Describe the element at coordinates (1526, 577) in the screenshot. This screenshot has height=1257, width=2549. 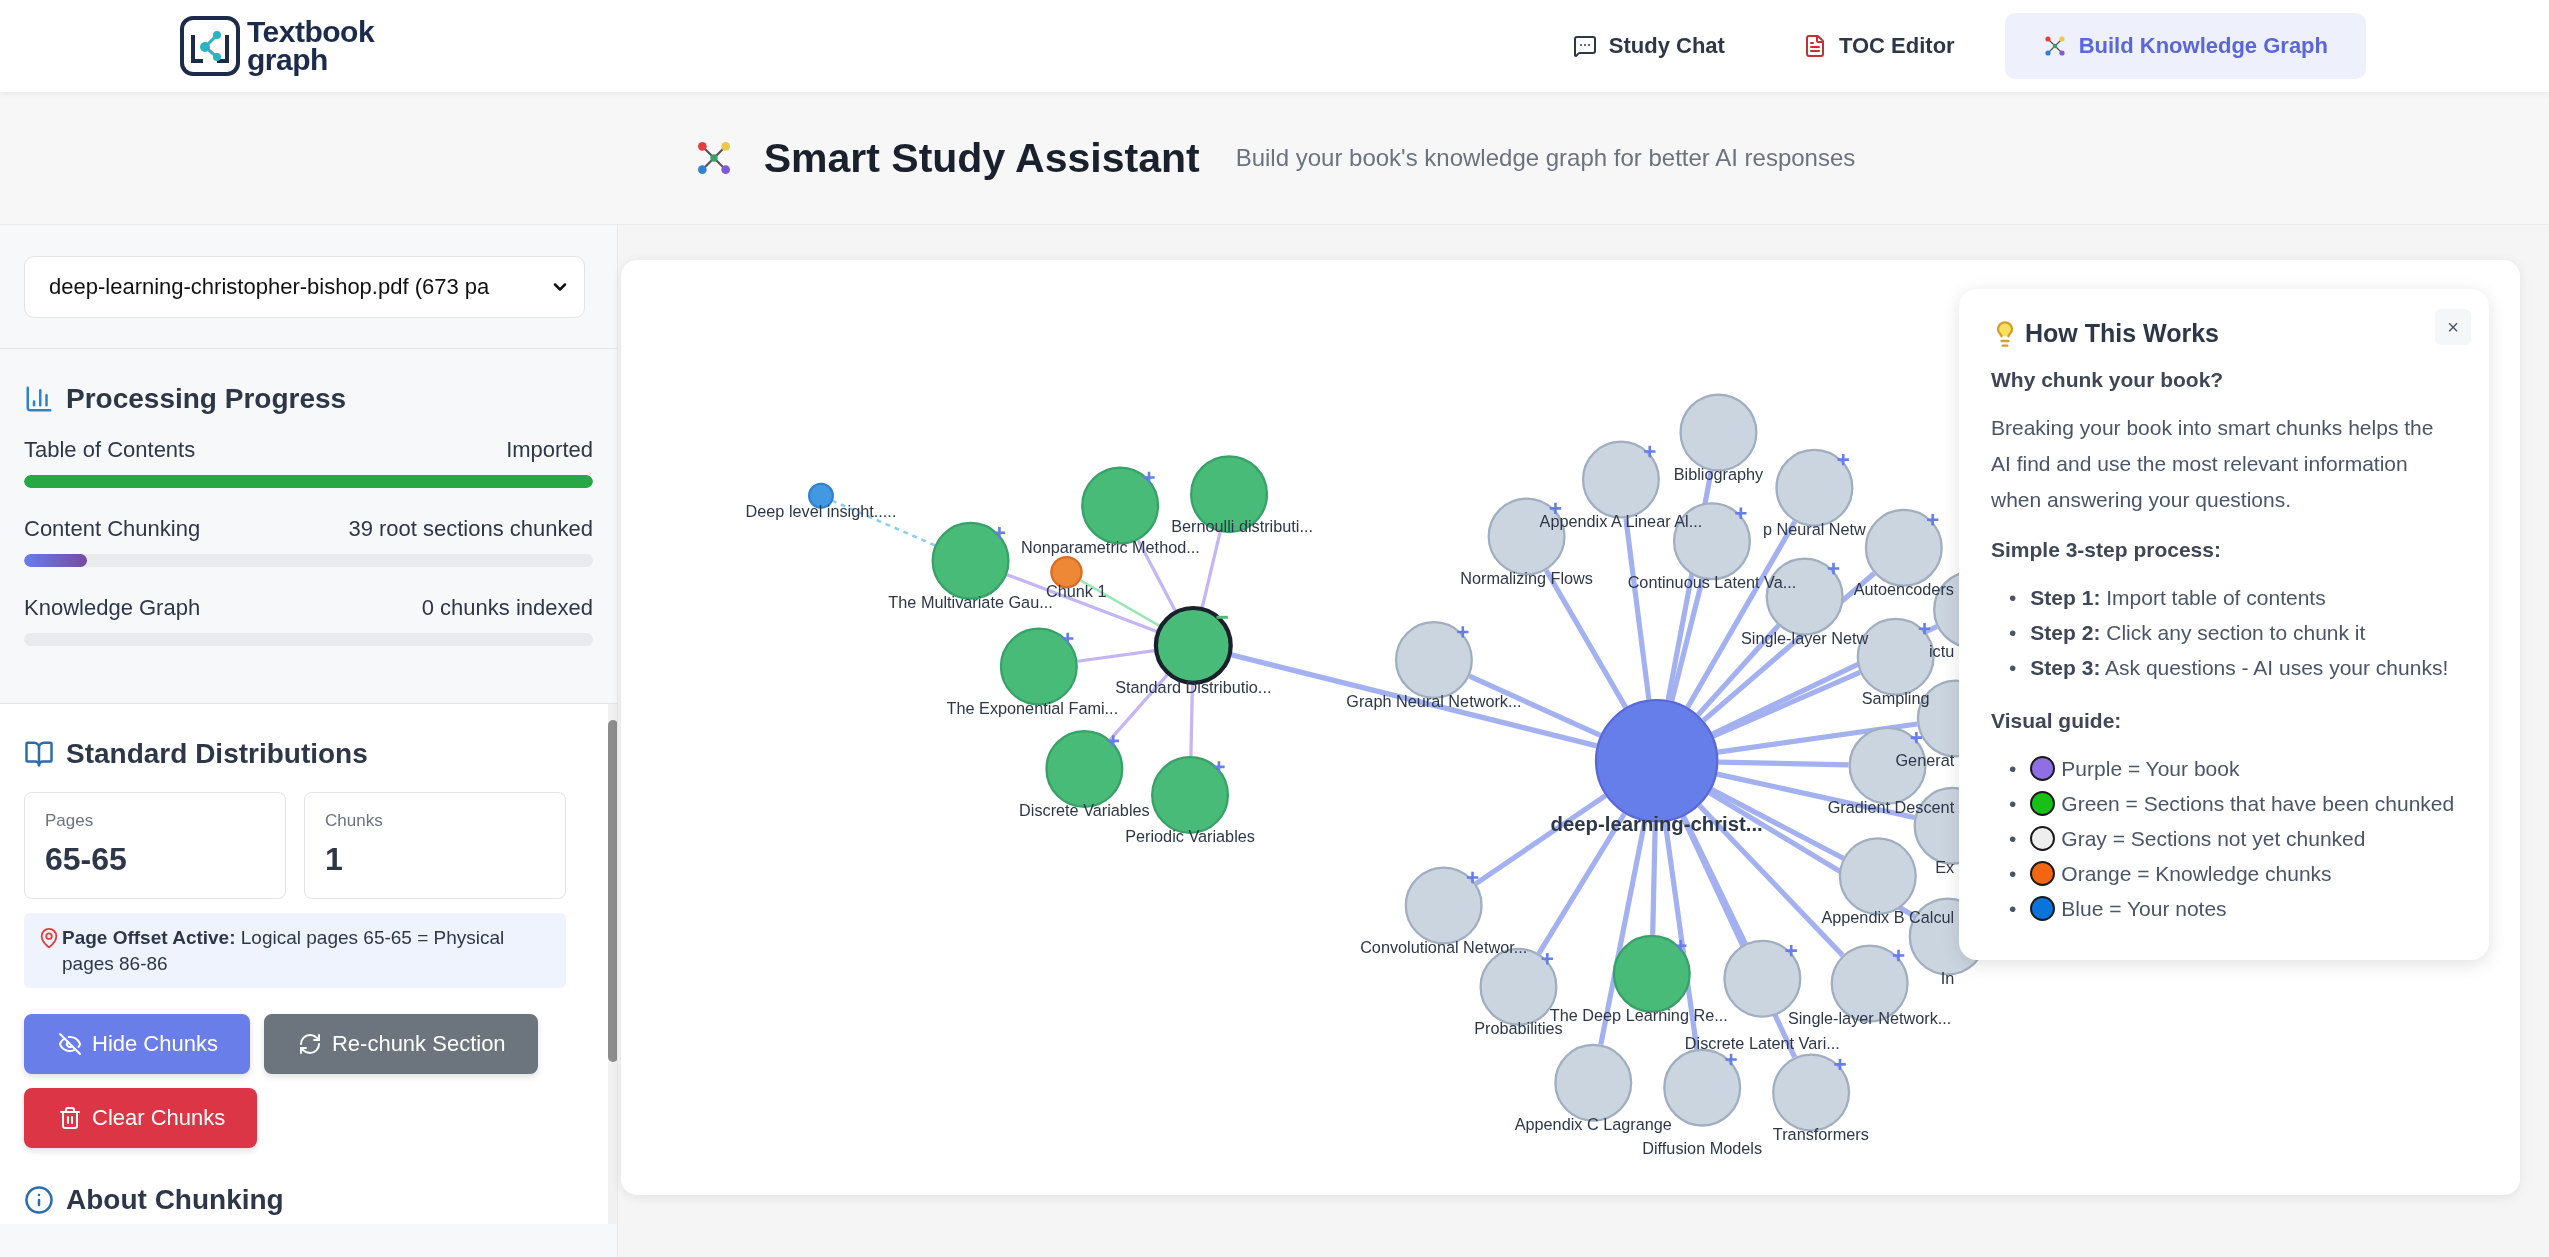
I see `node-label: Normalizing Flows` at that location.